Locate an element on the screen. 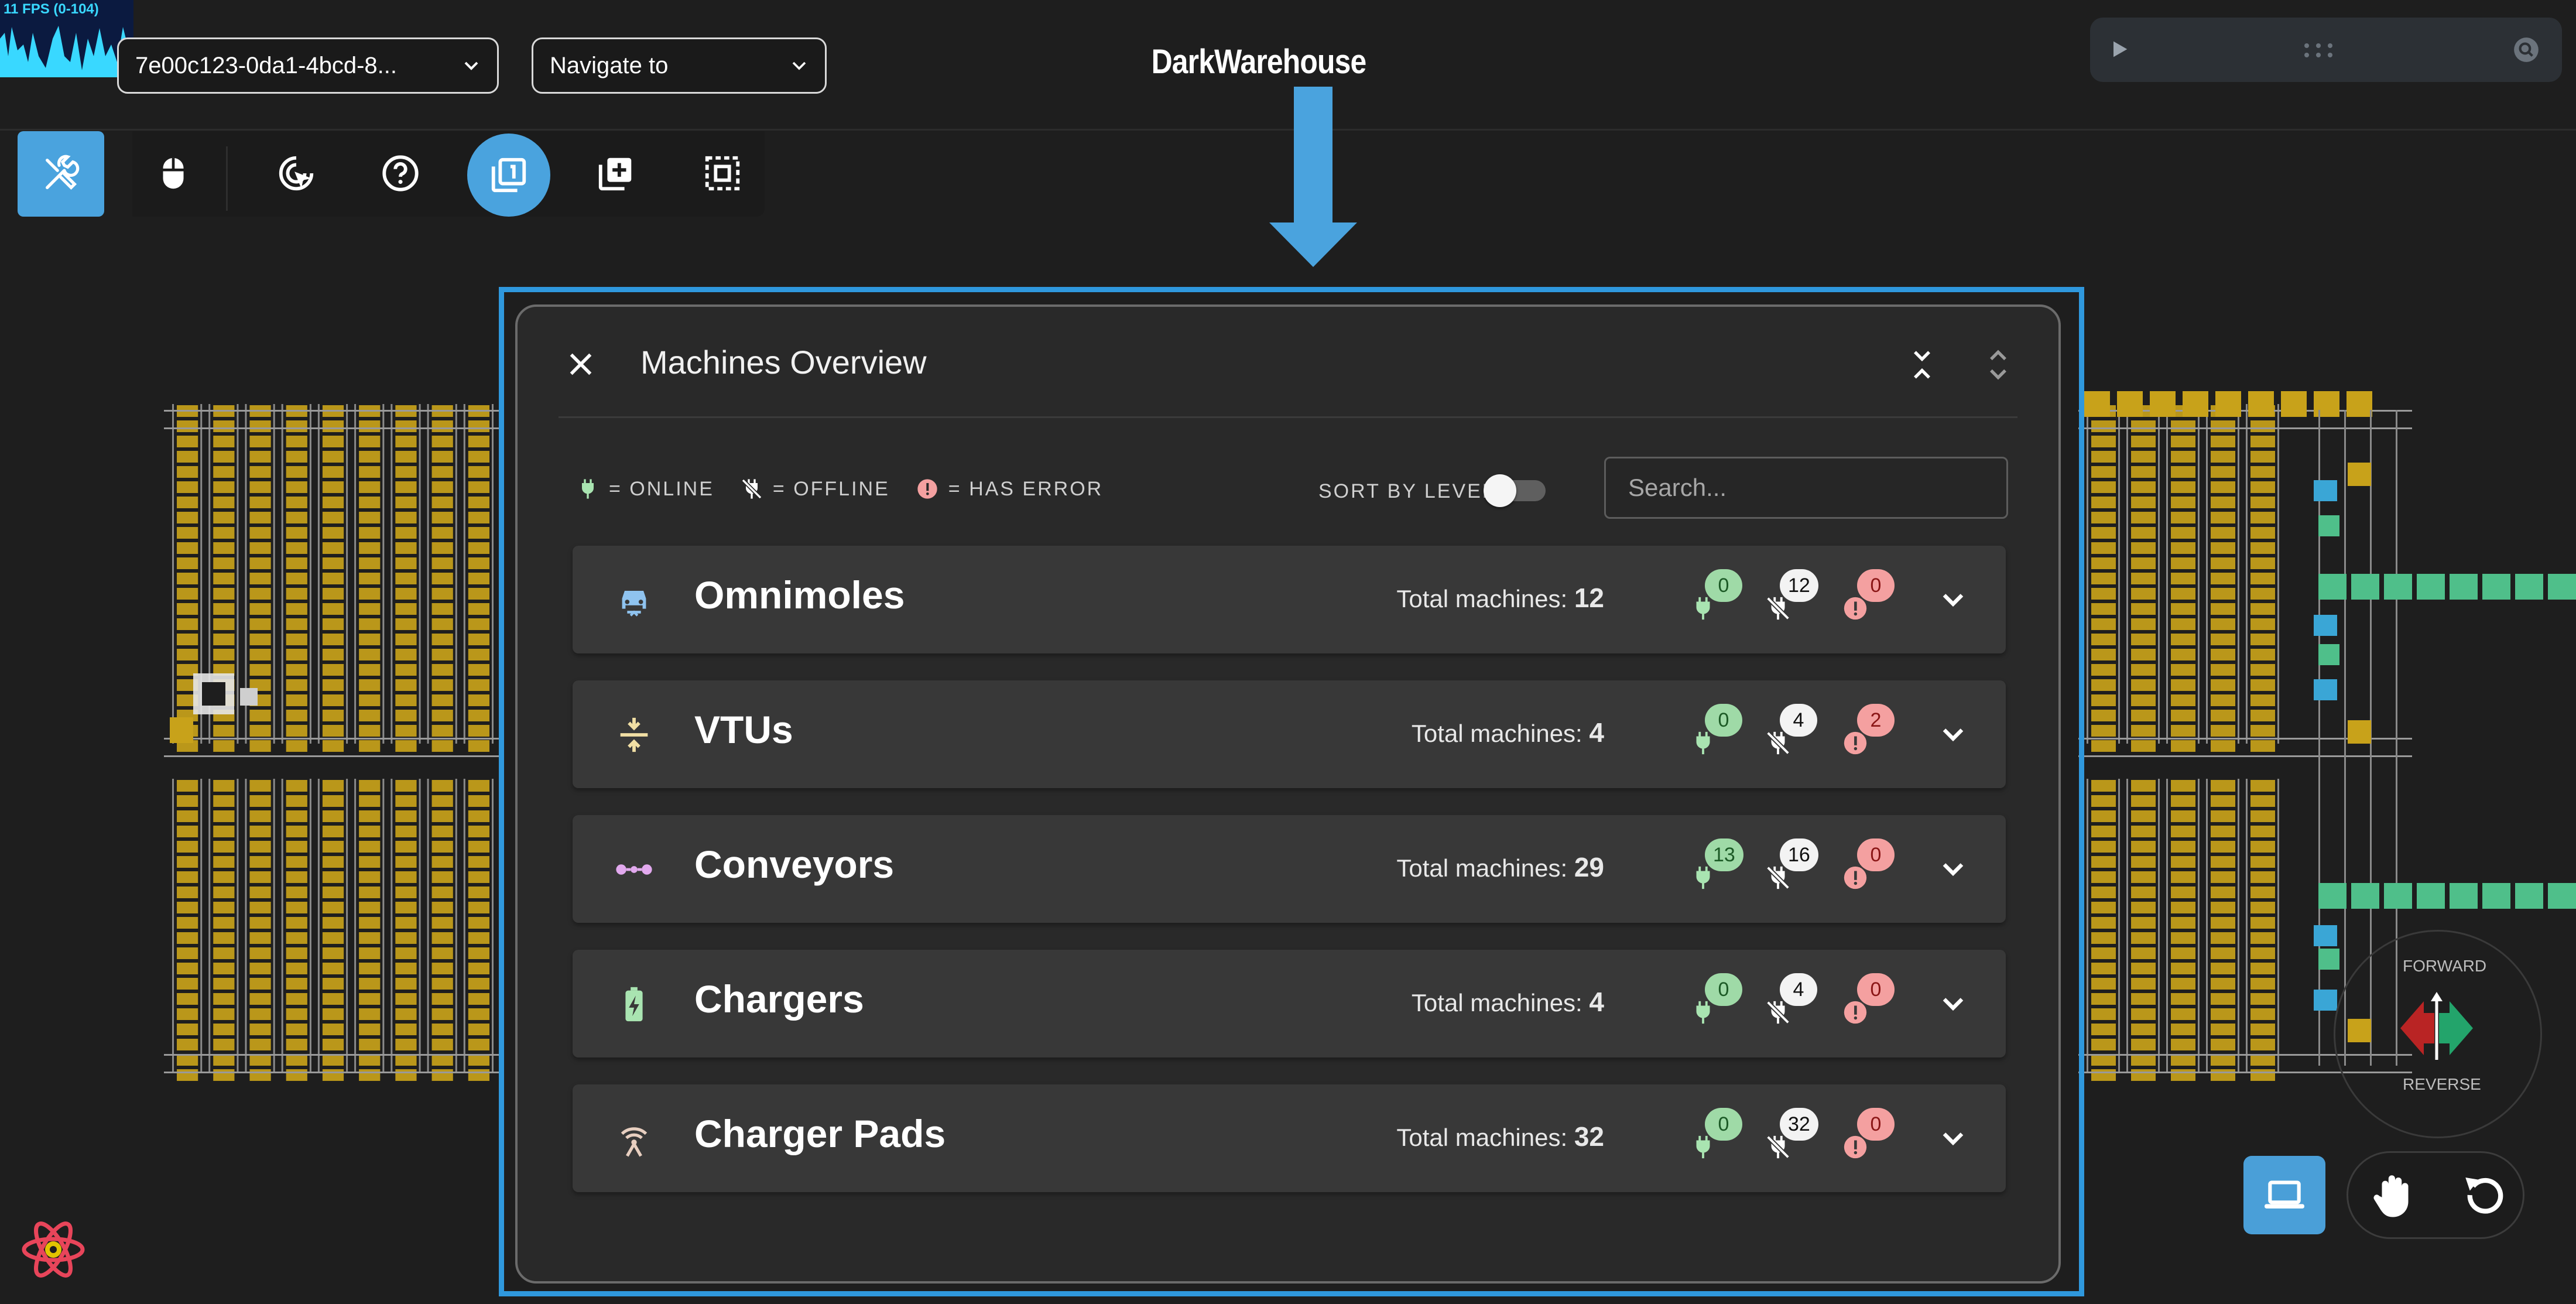  page-title: DarkWarehouse is located at coordinates (1259, 62).